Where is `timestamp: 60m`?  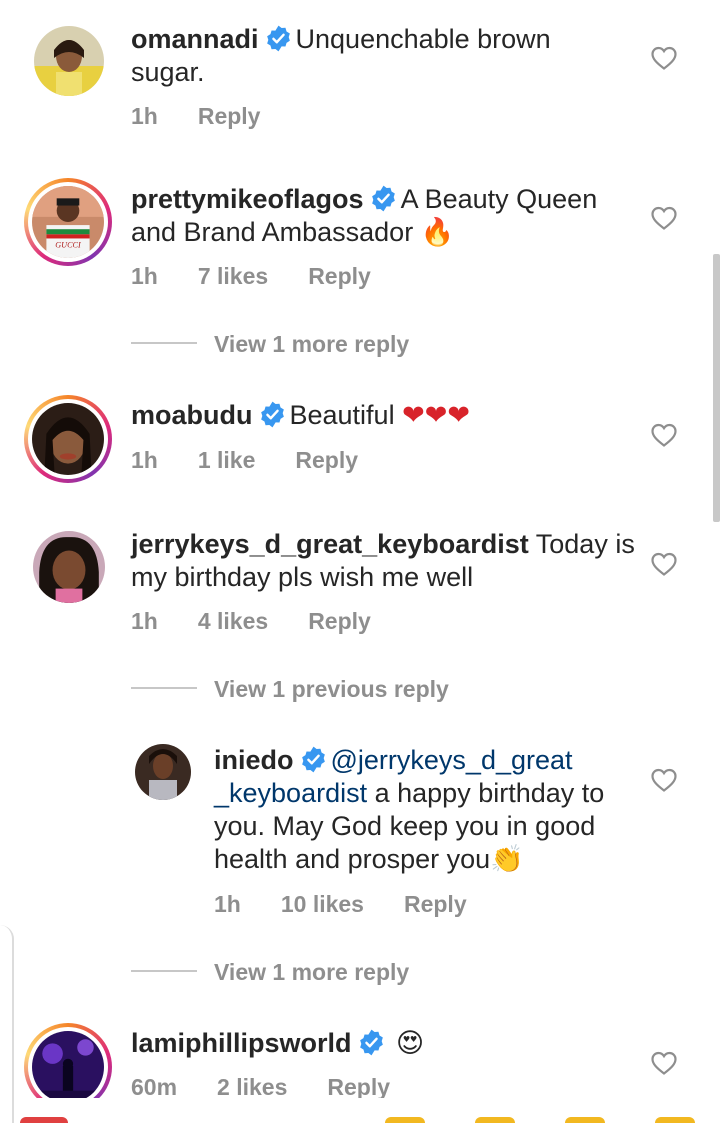
timestamp: 60m is located at coordinates (154, 1087).